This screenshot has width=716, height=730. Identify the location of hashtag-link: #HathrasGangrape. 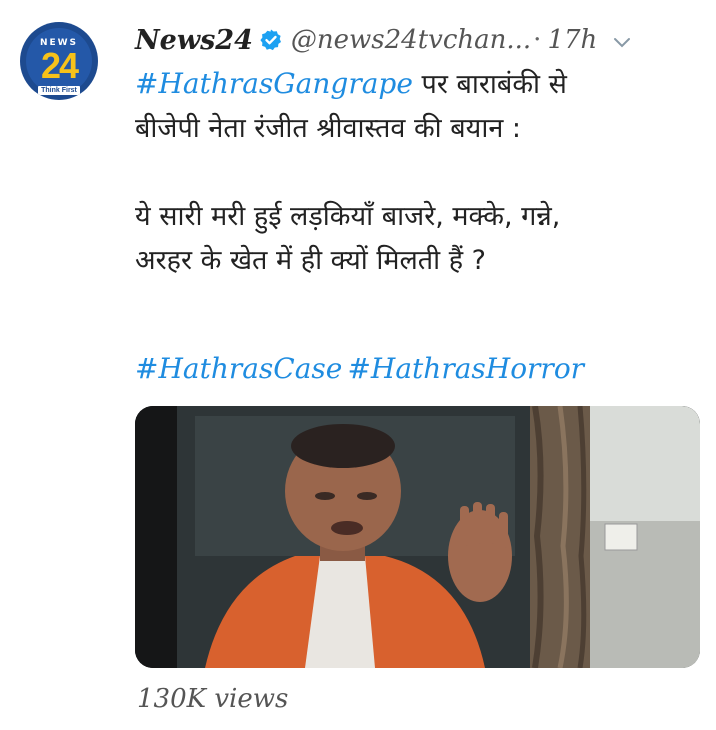
(274, 83).